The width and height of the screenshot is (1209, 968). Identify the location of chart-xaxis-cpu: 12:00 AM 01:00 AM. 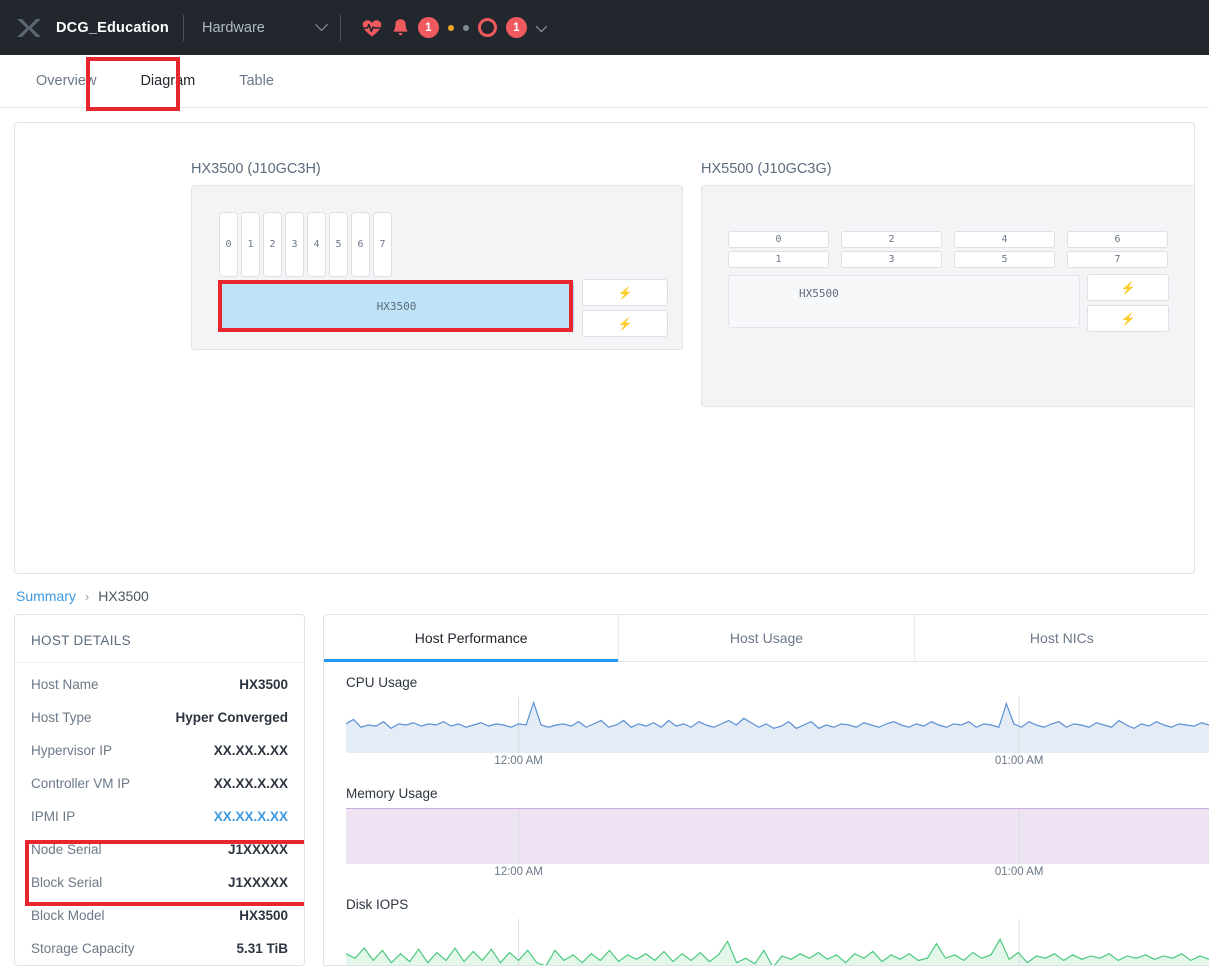
(777, 763).